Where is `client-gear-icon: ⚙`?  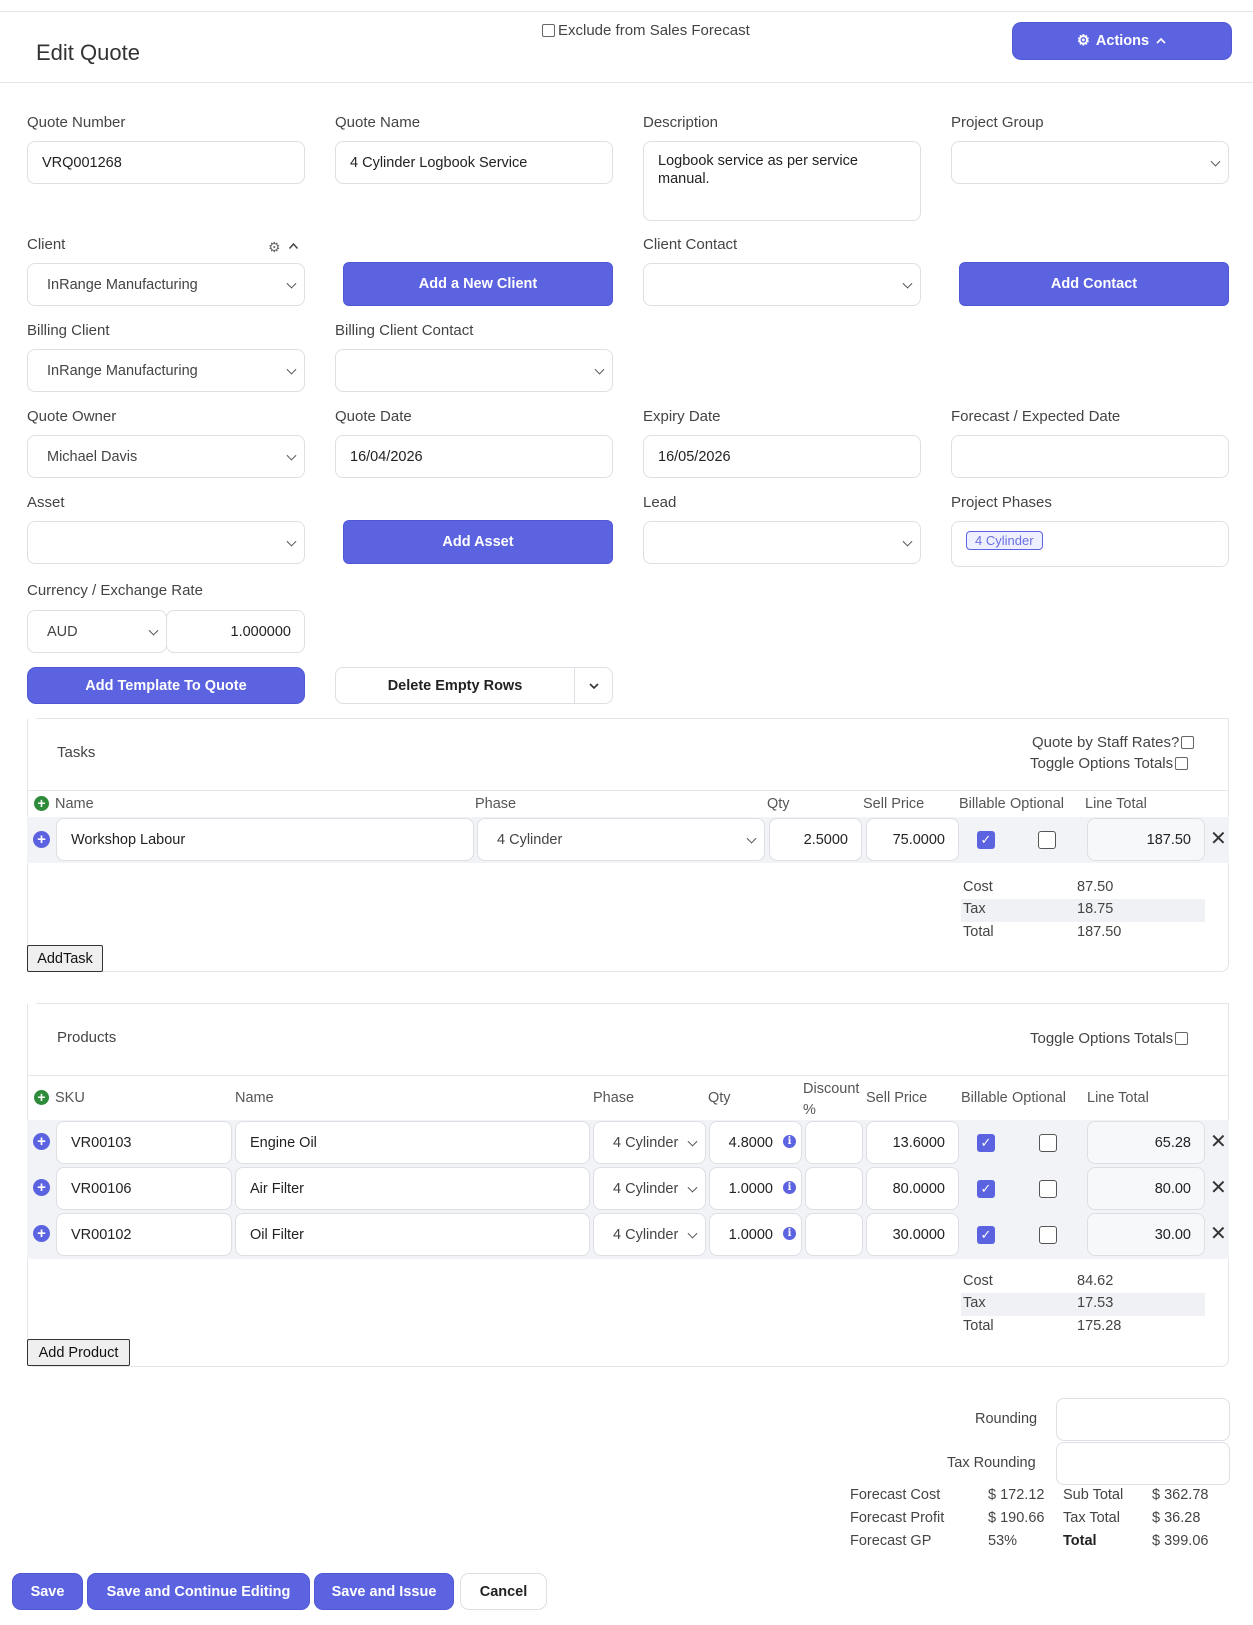 client-gear-icon: ⚙ is located at coordinates (274, 247).